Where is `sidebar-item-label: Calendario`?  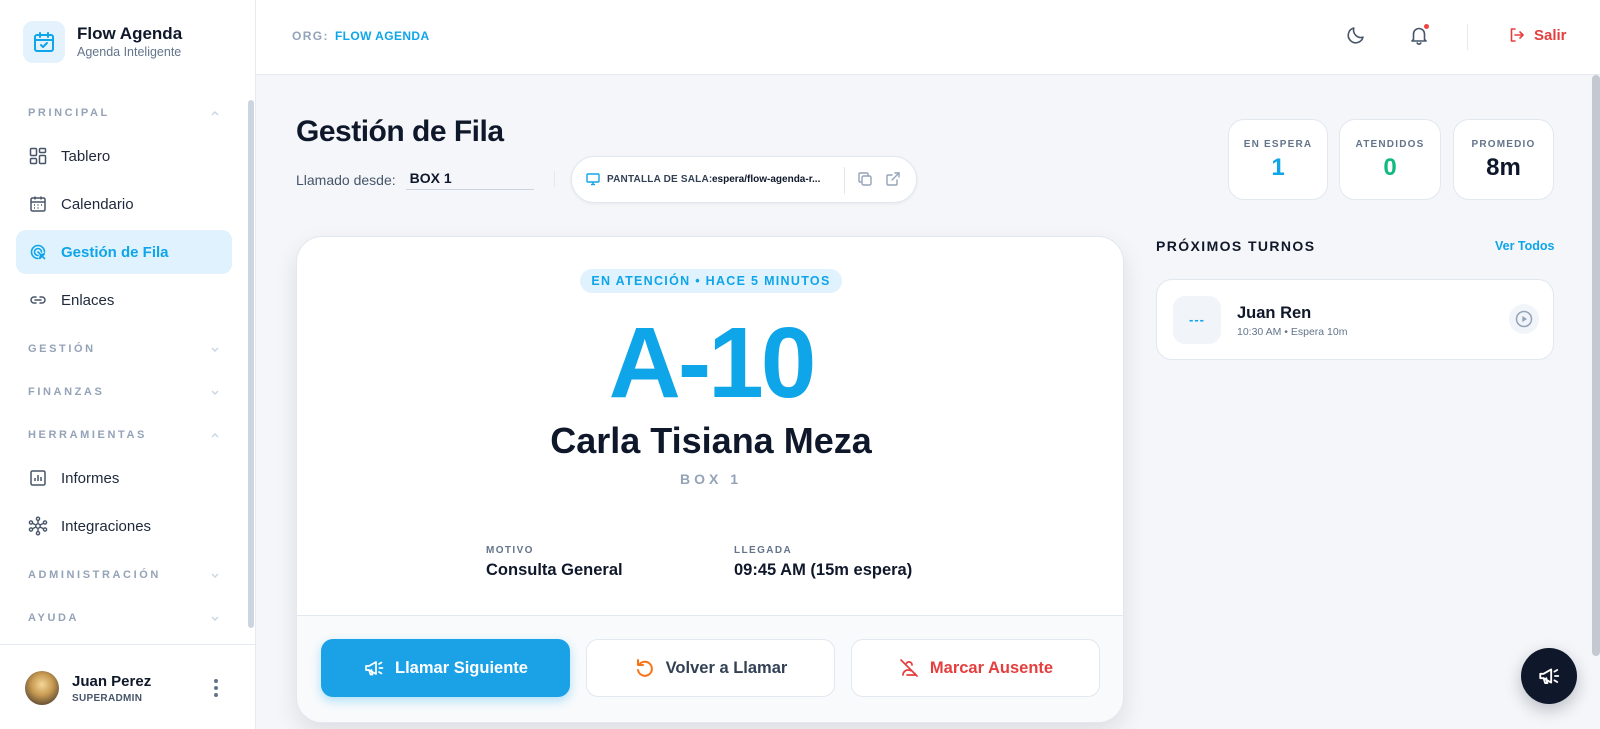
sidebar-item-label: Calendario is located at coordinates (97, 204).